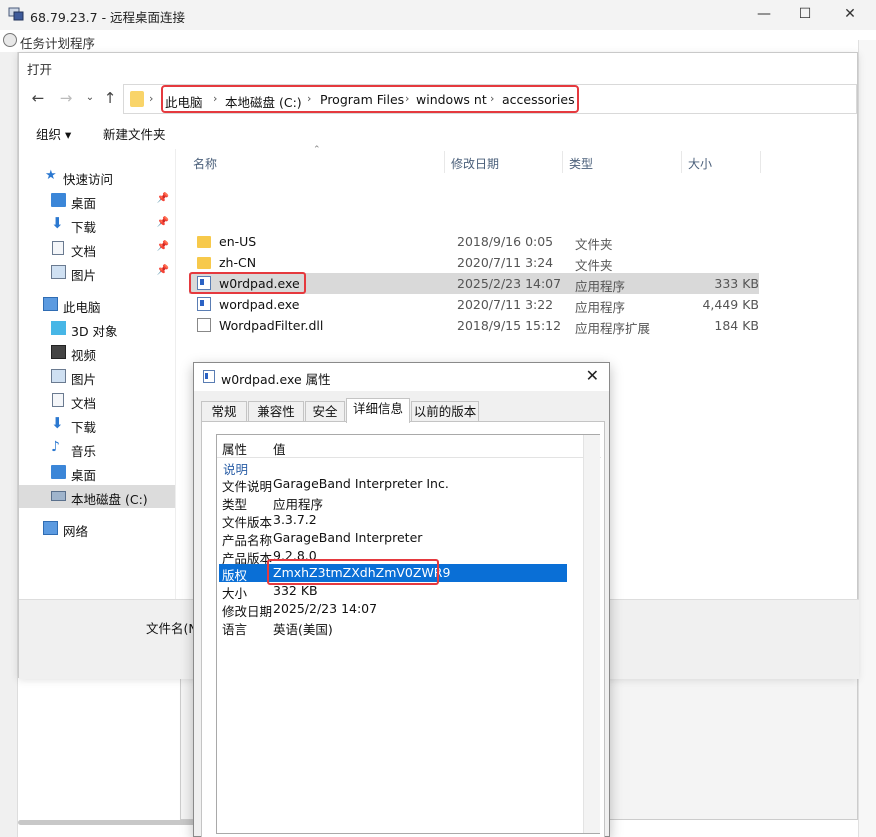 Image resolution: width=876 pixels, height=837 pixels. Describe the element at coordinates (90, 97) in the screenshot. I see `recent-chevron-icon: ⌄` at that location.